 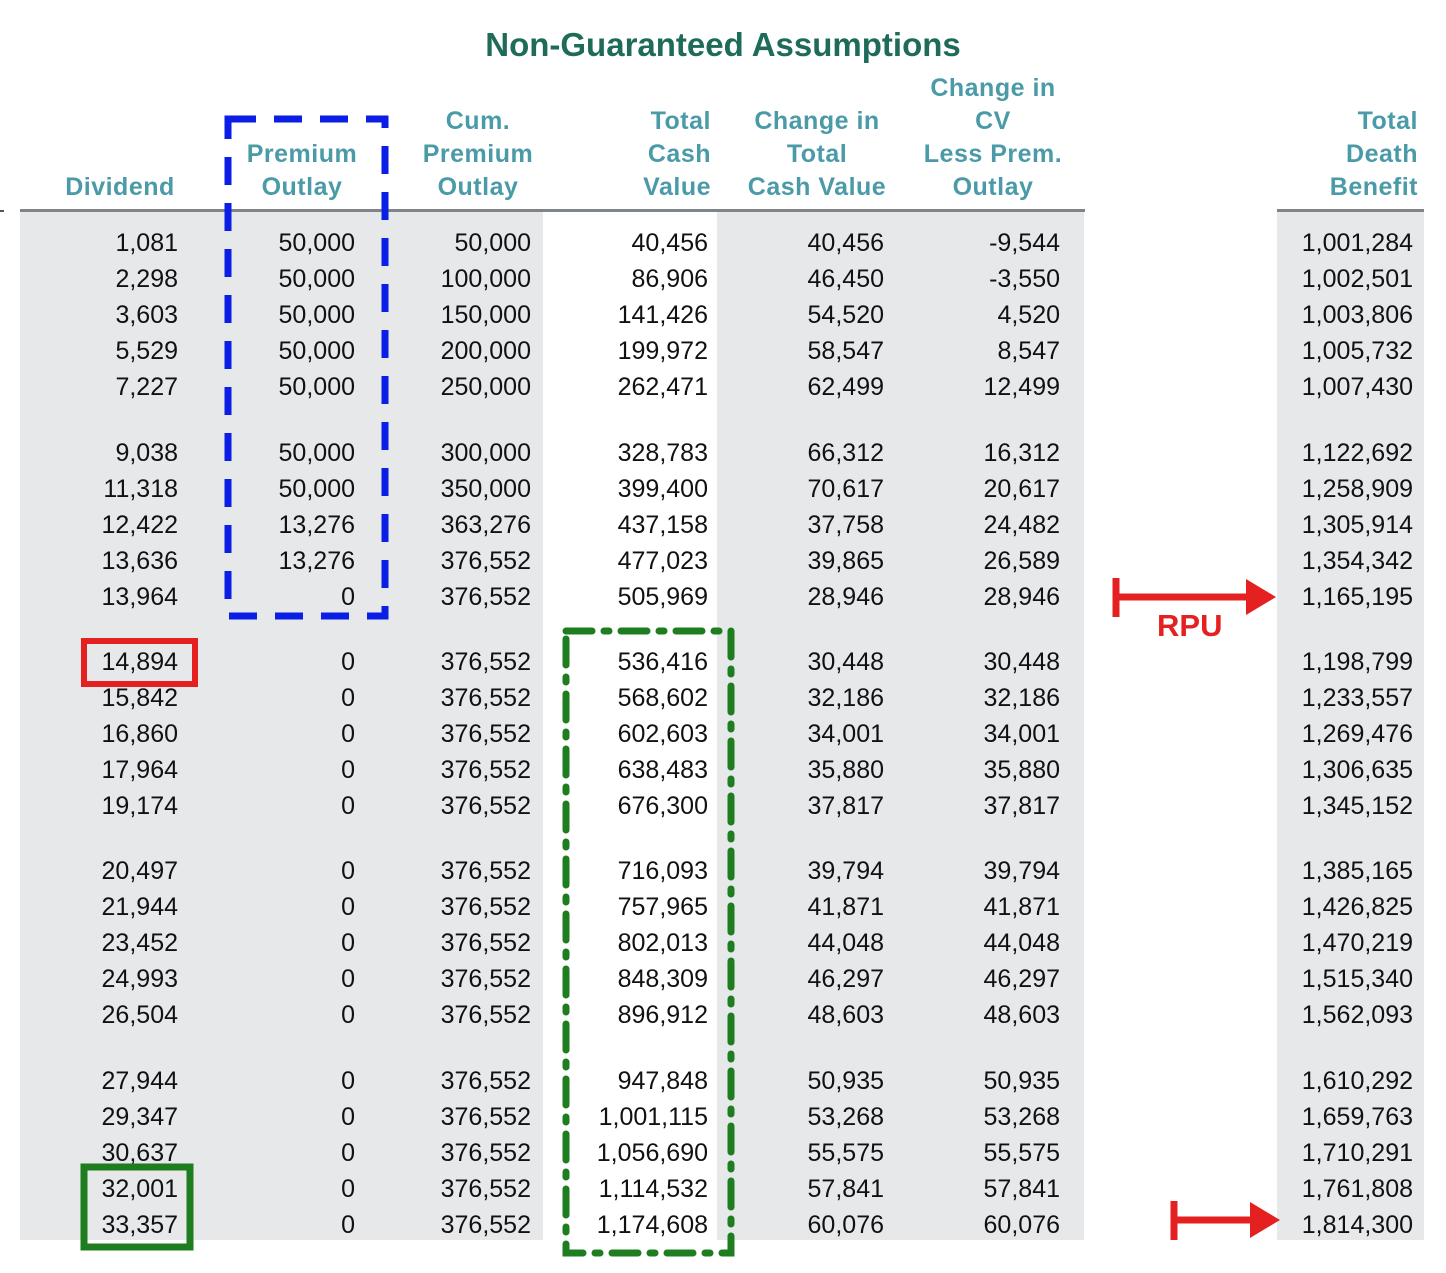 What do you see at coordinates (1225, 1220) in the screenshot?
I see `death-benefit-arrow` at bounding box center [1225, 1220].